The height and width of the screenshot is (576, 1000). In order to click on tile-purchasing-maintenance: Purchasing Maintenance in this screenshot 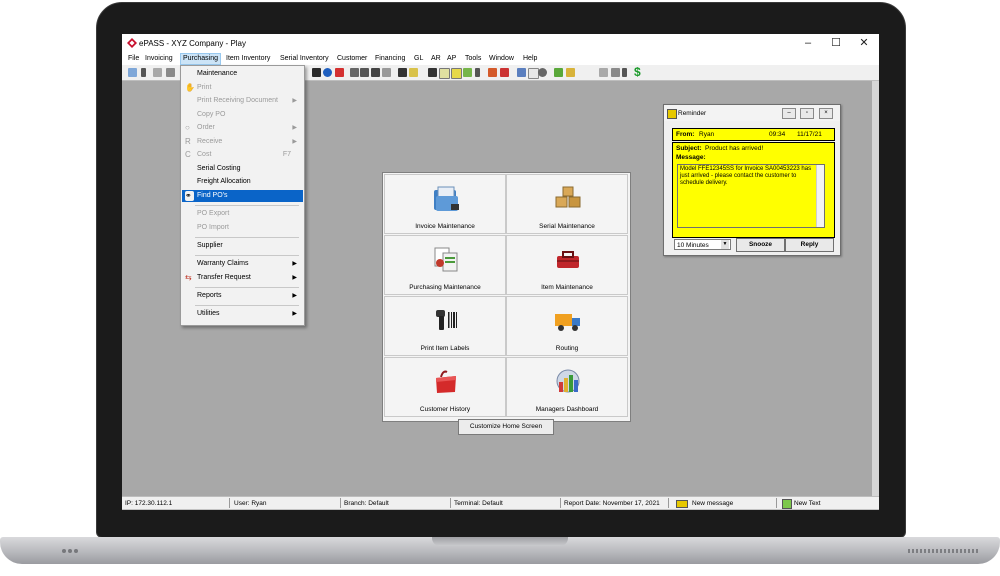, I will do `click(445, 265)`.